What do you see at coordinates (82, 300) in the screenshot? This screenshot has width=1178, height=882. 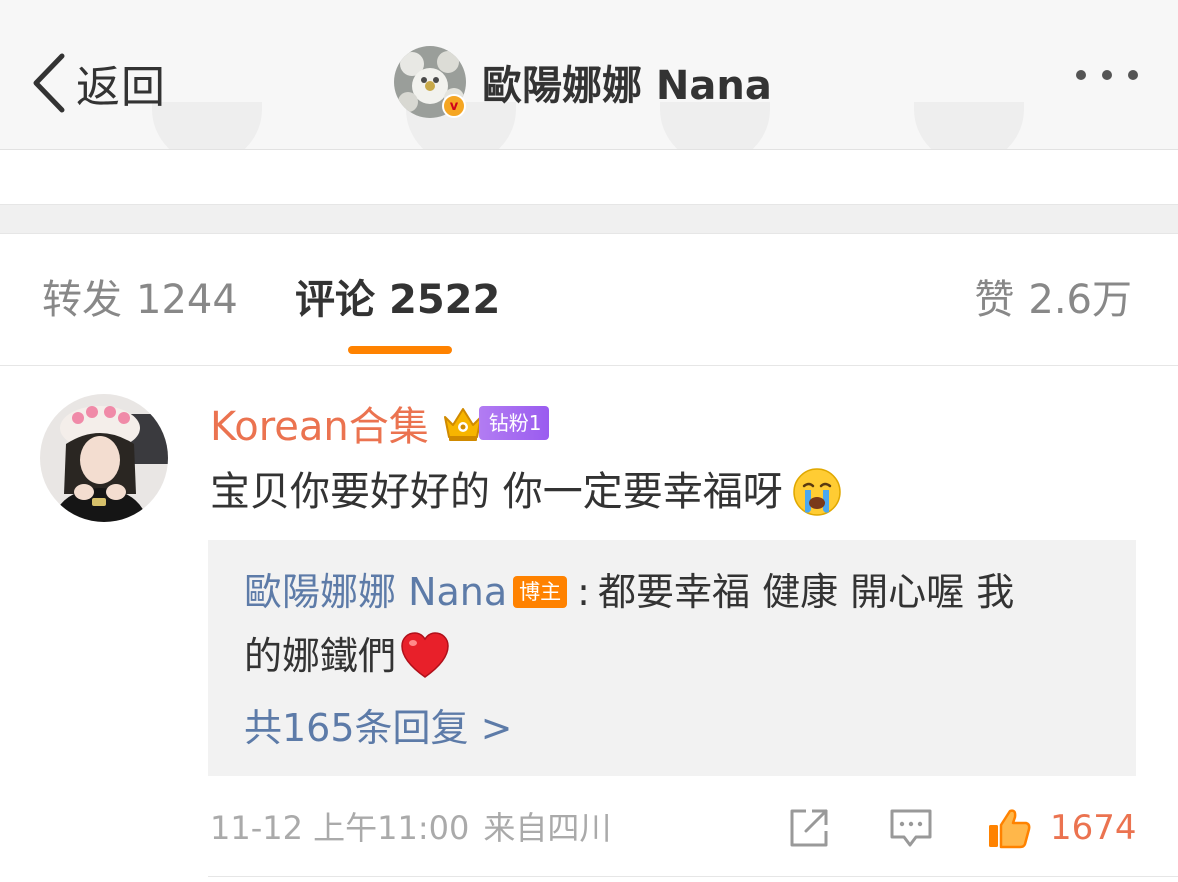 I see `tab-repost-label: 转发` at bounding box center [82, 300].